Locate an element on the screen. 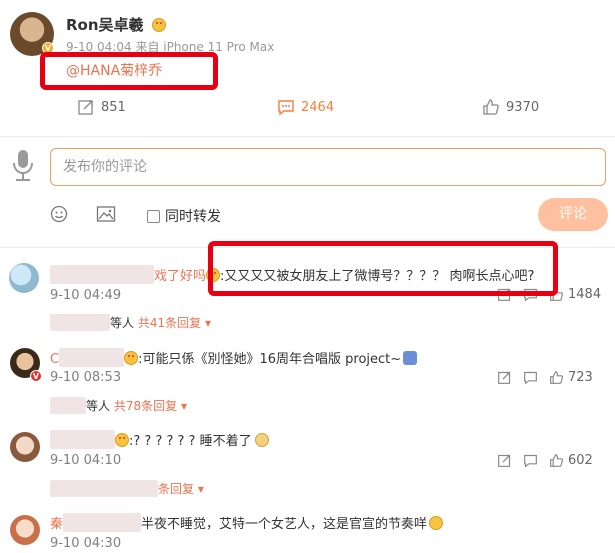 This screenshot has width=615, height=553. comment-time: 9-10 08:53 is located at coordinates (86, 377).